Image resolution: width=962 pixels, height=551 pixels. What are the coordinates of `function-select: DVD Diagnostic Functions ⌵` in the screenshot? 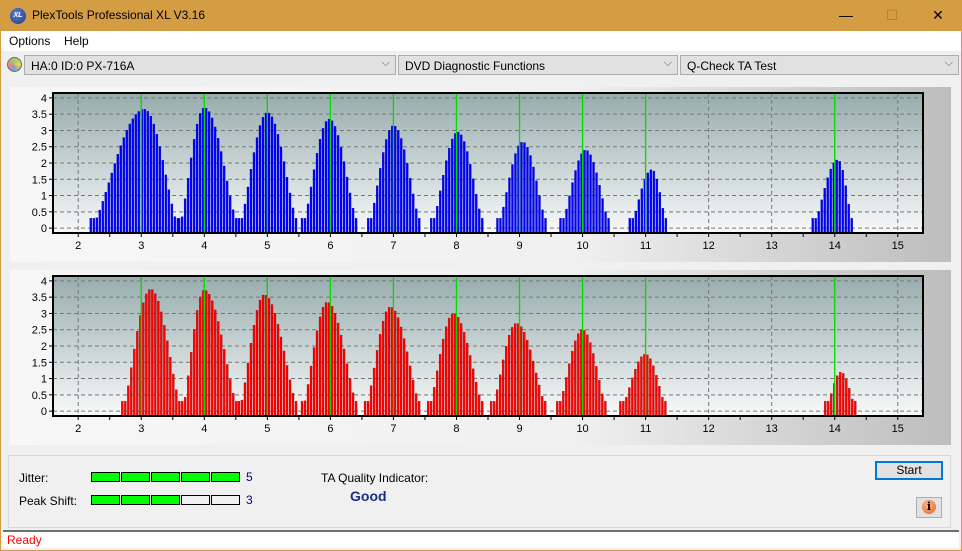 It's located at (538, 65).